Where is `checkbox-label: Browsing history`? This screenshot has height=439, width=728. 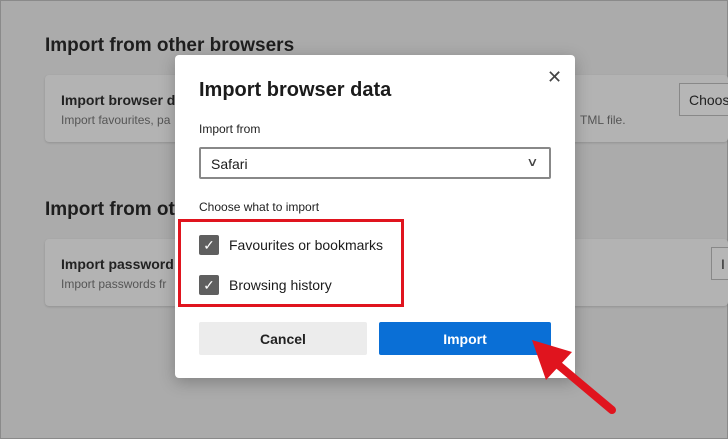 checkbox-label: Browsing history is located at coordinates (280, 285).